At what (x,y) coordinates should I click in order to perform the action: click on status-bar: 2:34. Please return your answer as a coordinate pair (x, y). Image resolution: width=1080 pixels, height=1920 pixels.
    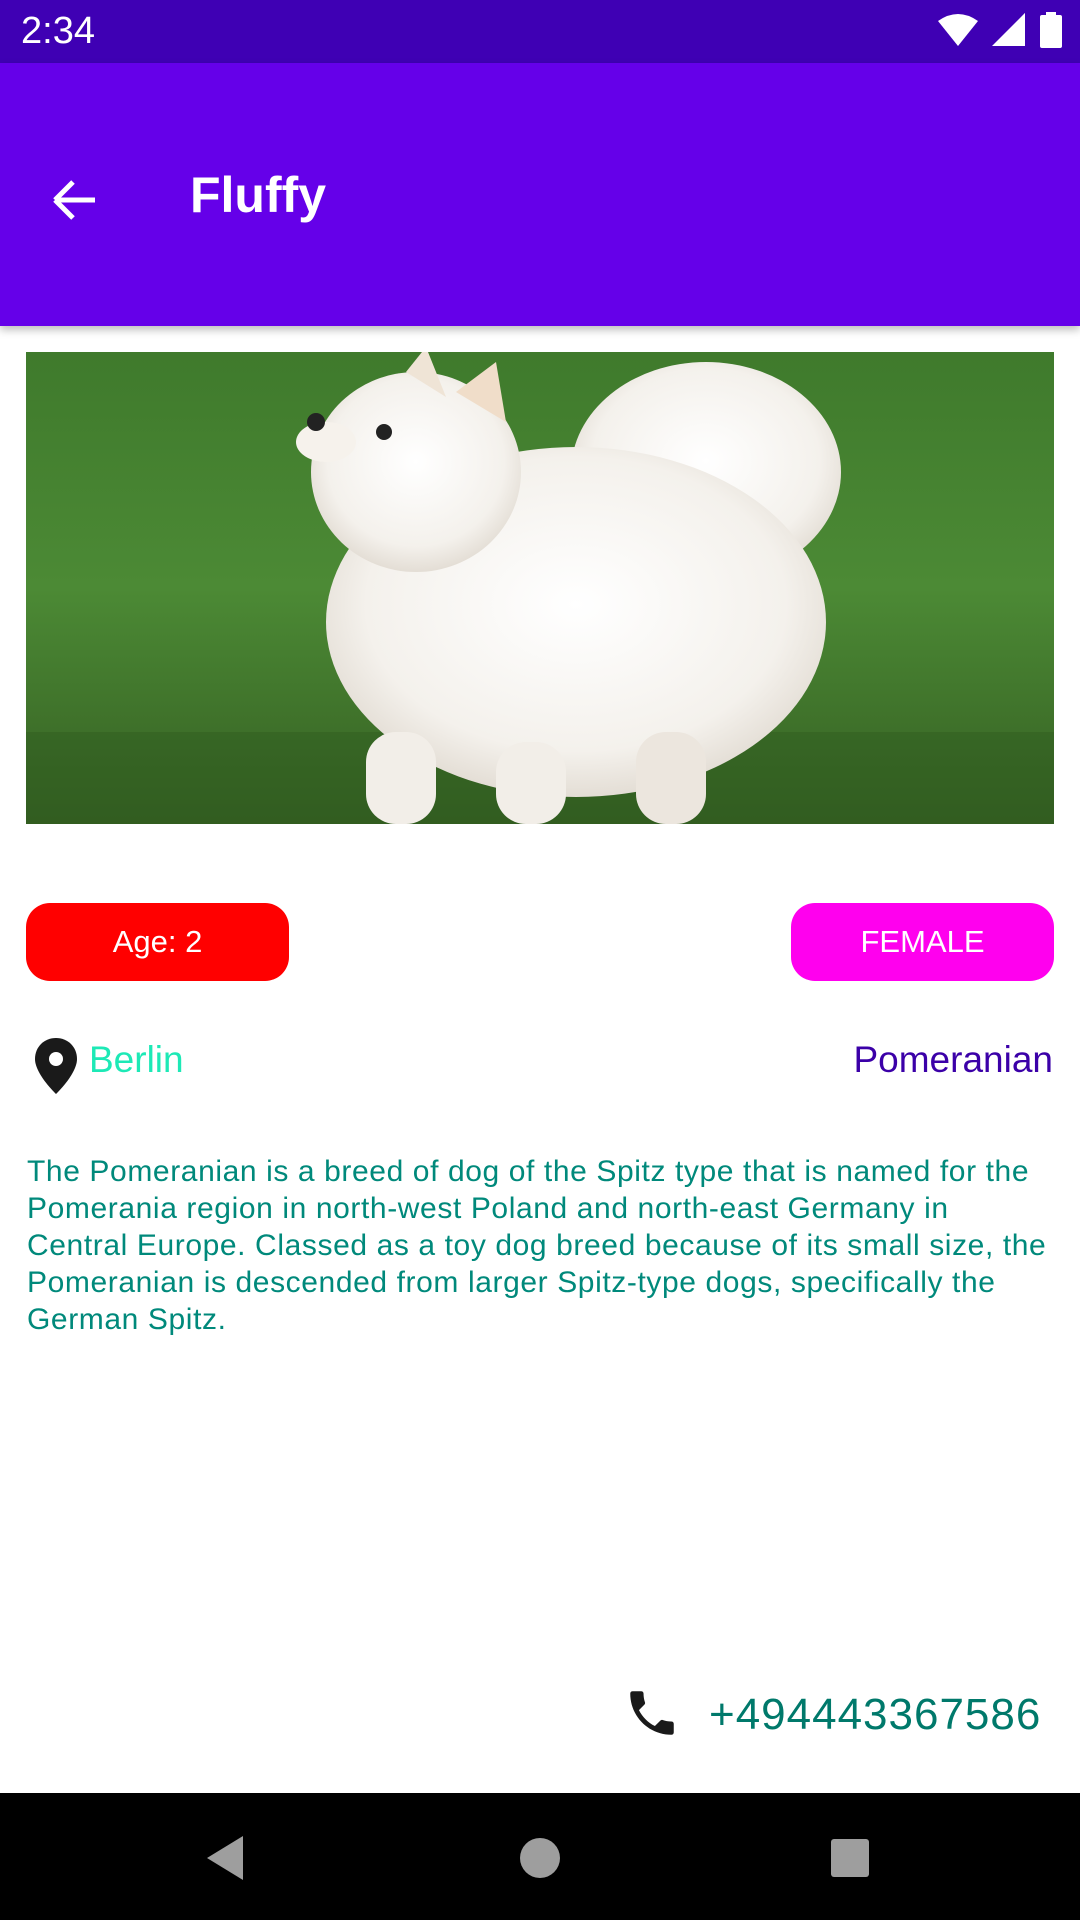
    Looking at the image, I should click on (540, 31).